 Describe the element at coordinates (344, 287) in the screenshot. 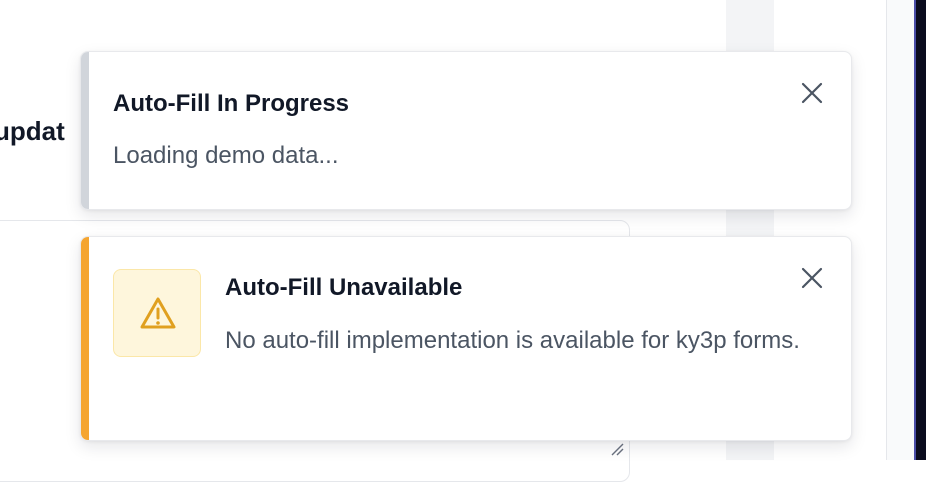

I see `toast-title: Auto-Fill Unavailable` at that location.